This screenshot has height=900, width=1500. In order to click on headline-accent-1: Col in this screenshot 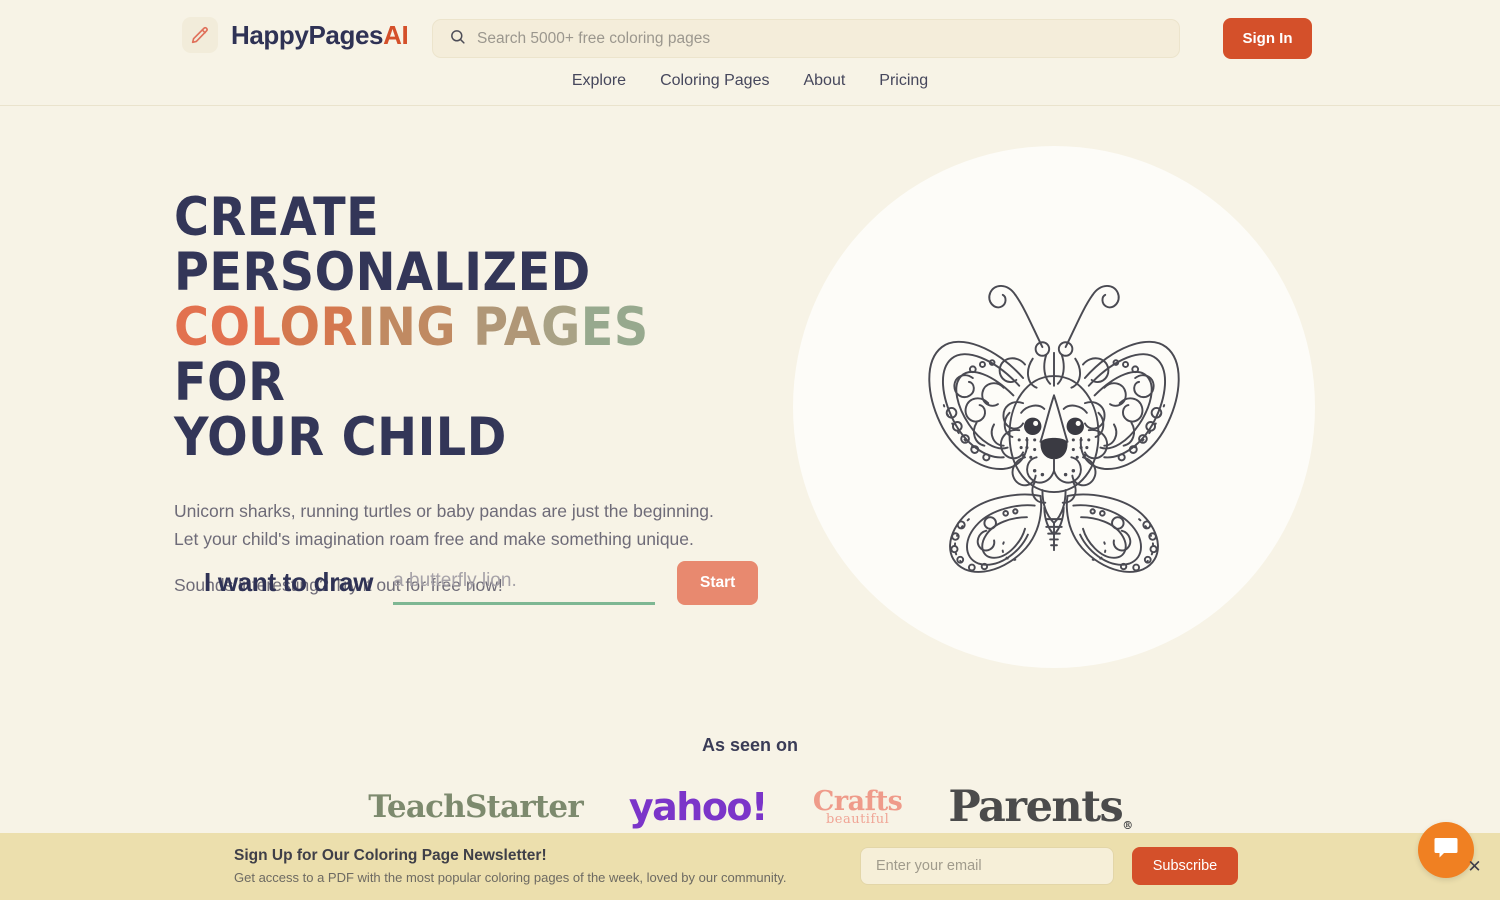, I will do `click(227, 327)`.